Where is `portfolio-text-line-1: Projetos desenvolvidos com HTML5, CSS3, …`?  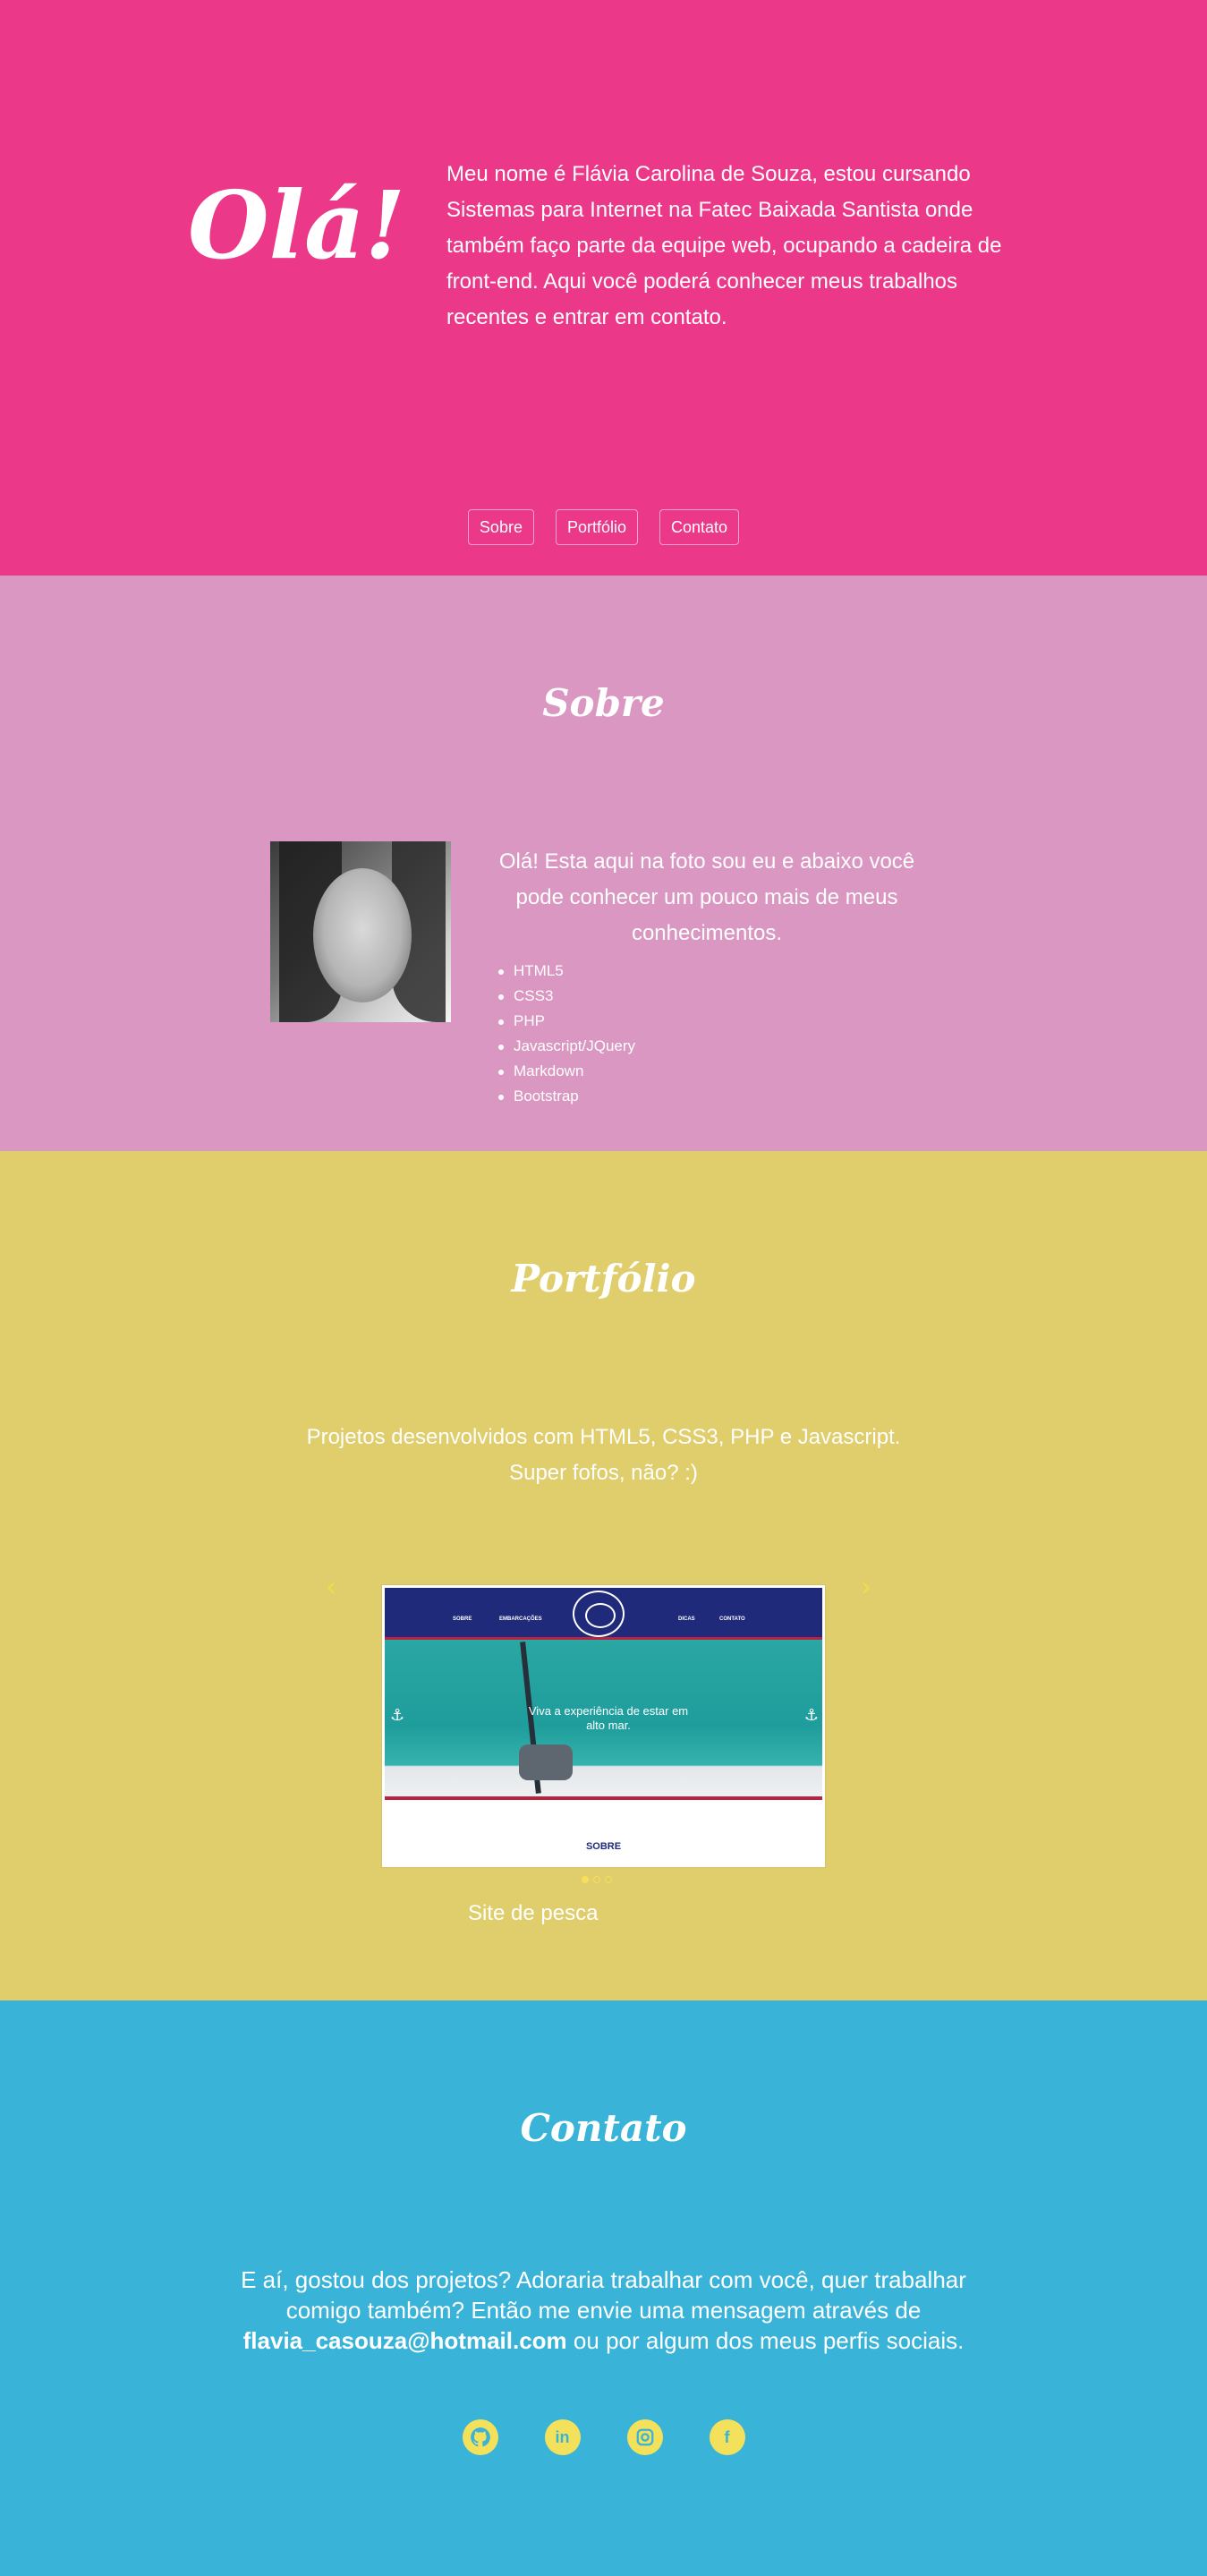 portfolio-text-line-1: Projetos desenvolvidos com HTML5, CSS3, … is located at coordinates (603, 1437).